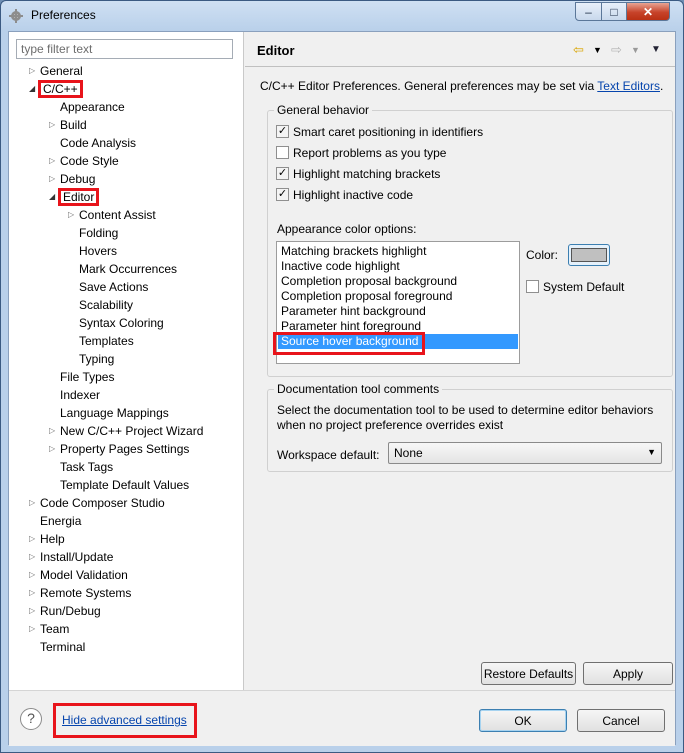 This screenshot has height=753, width=684. What do you see at coordinates (651, 452) in the screenshot?
I see `chevron-down-icon: ▼` at bounding box center [651, 452].